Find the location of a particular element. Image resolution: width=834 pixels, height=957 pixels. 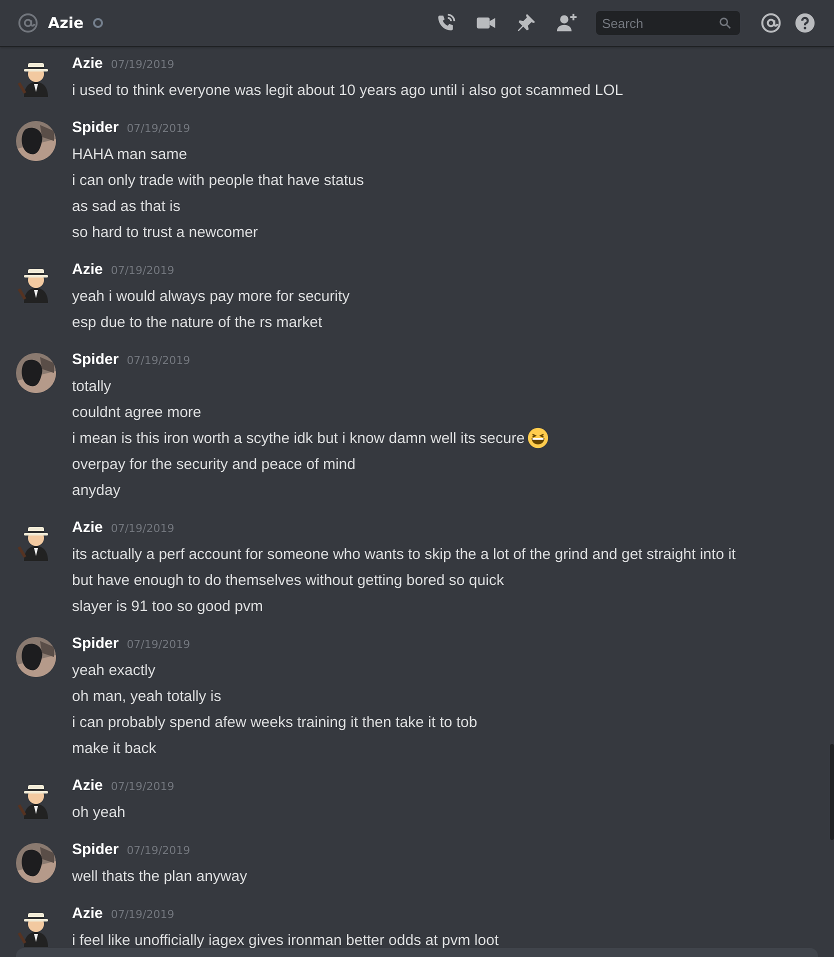

message-text: i can only trade with people that have status is located at coordinates (218, 180).